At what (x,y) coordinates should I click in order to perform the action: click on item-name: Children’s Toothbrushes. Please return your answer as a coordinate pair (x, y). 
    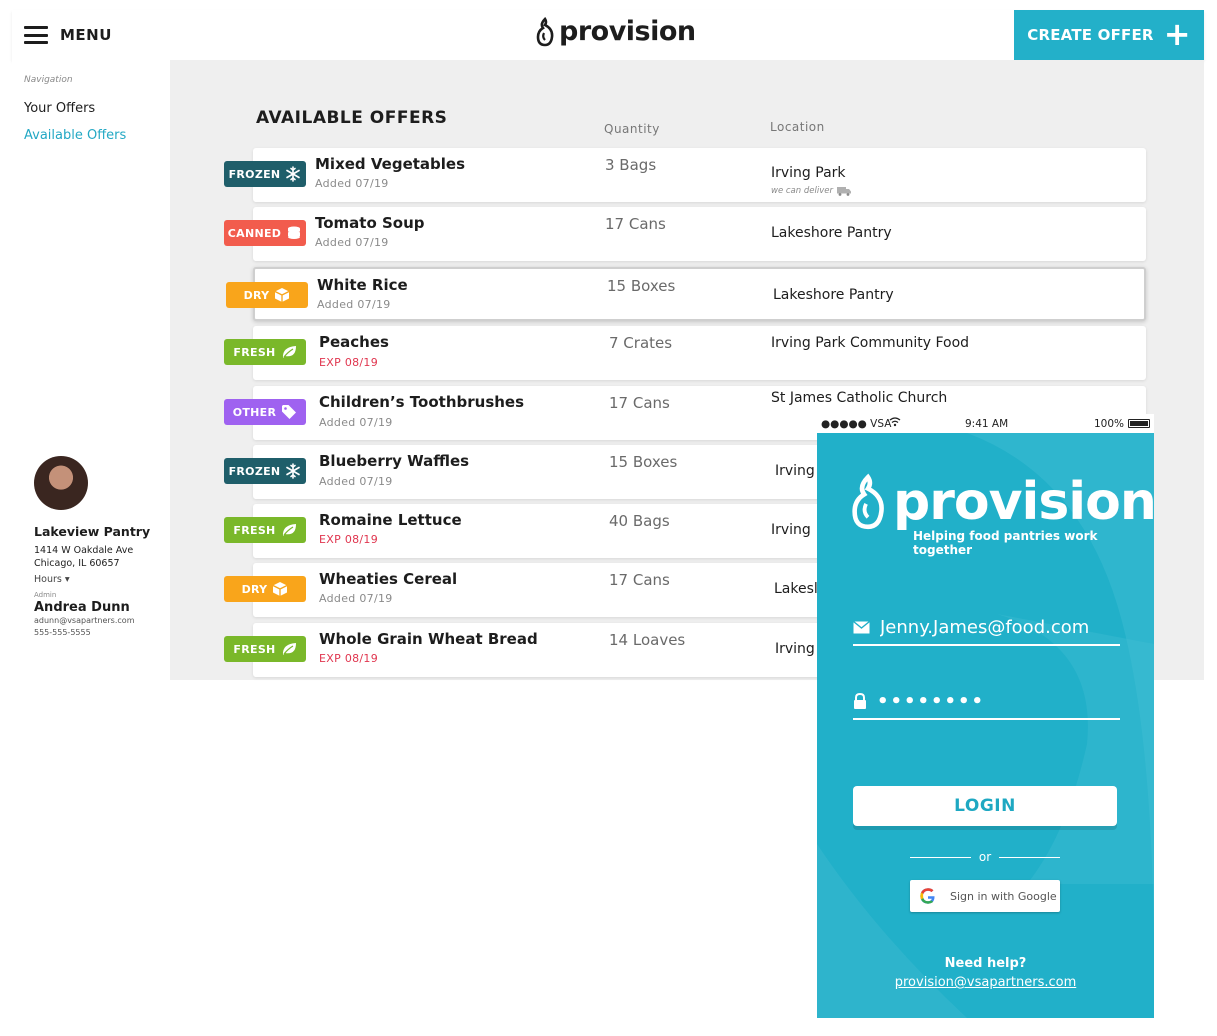
    Looking at the image, I should click on (422, 402).